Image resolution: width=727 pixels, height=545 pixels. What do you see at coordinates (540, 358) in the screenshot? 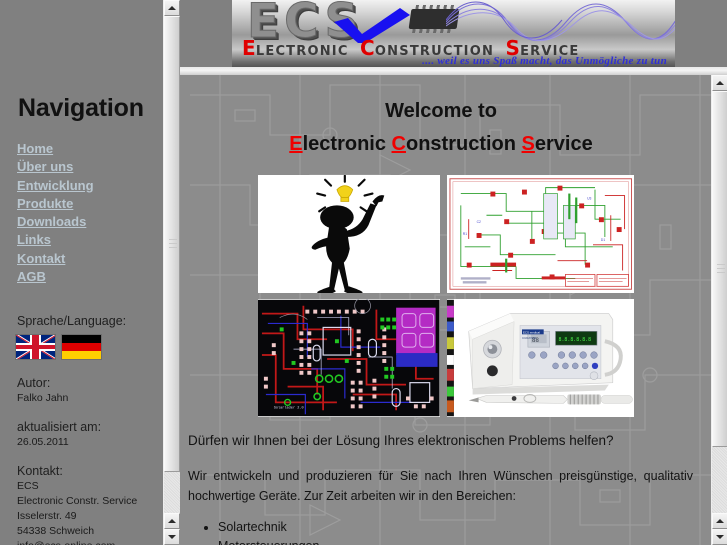
I see `device-photo-image: 88 8.8.8.8.8.8 ECS medical CURATOR` at bounding box center [540, 358].